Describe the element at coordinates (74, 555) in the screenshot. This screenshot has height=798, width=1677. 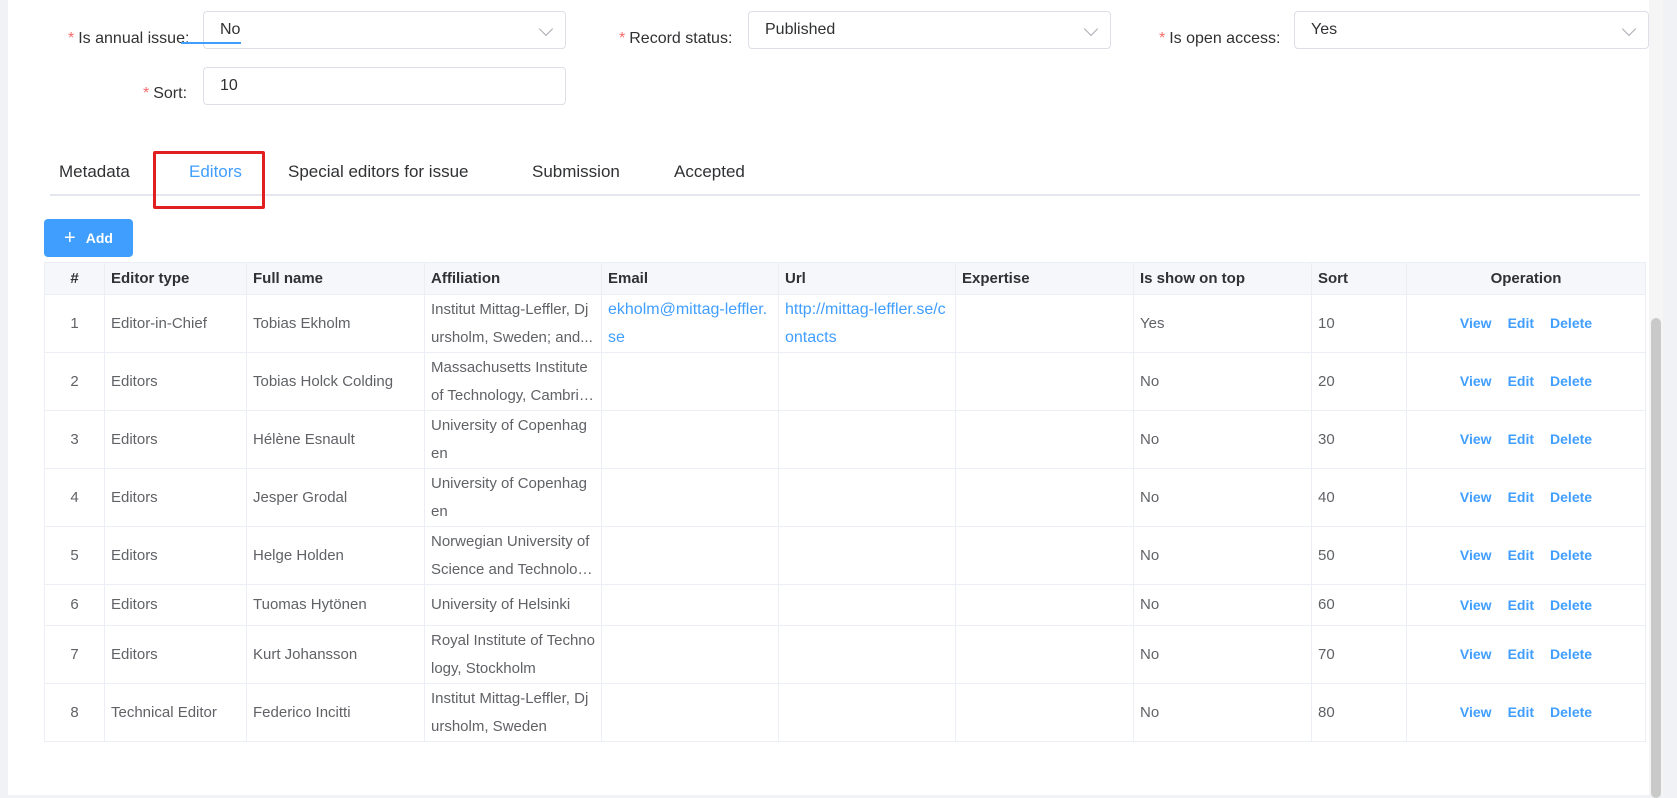
I see `cell-index-text: 5` at that location.